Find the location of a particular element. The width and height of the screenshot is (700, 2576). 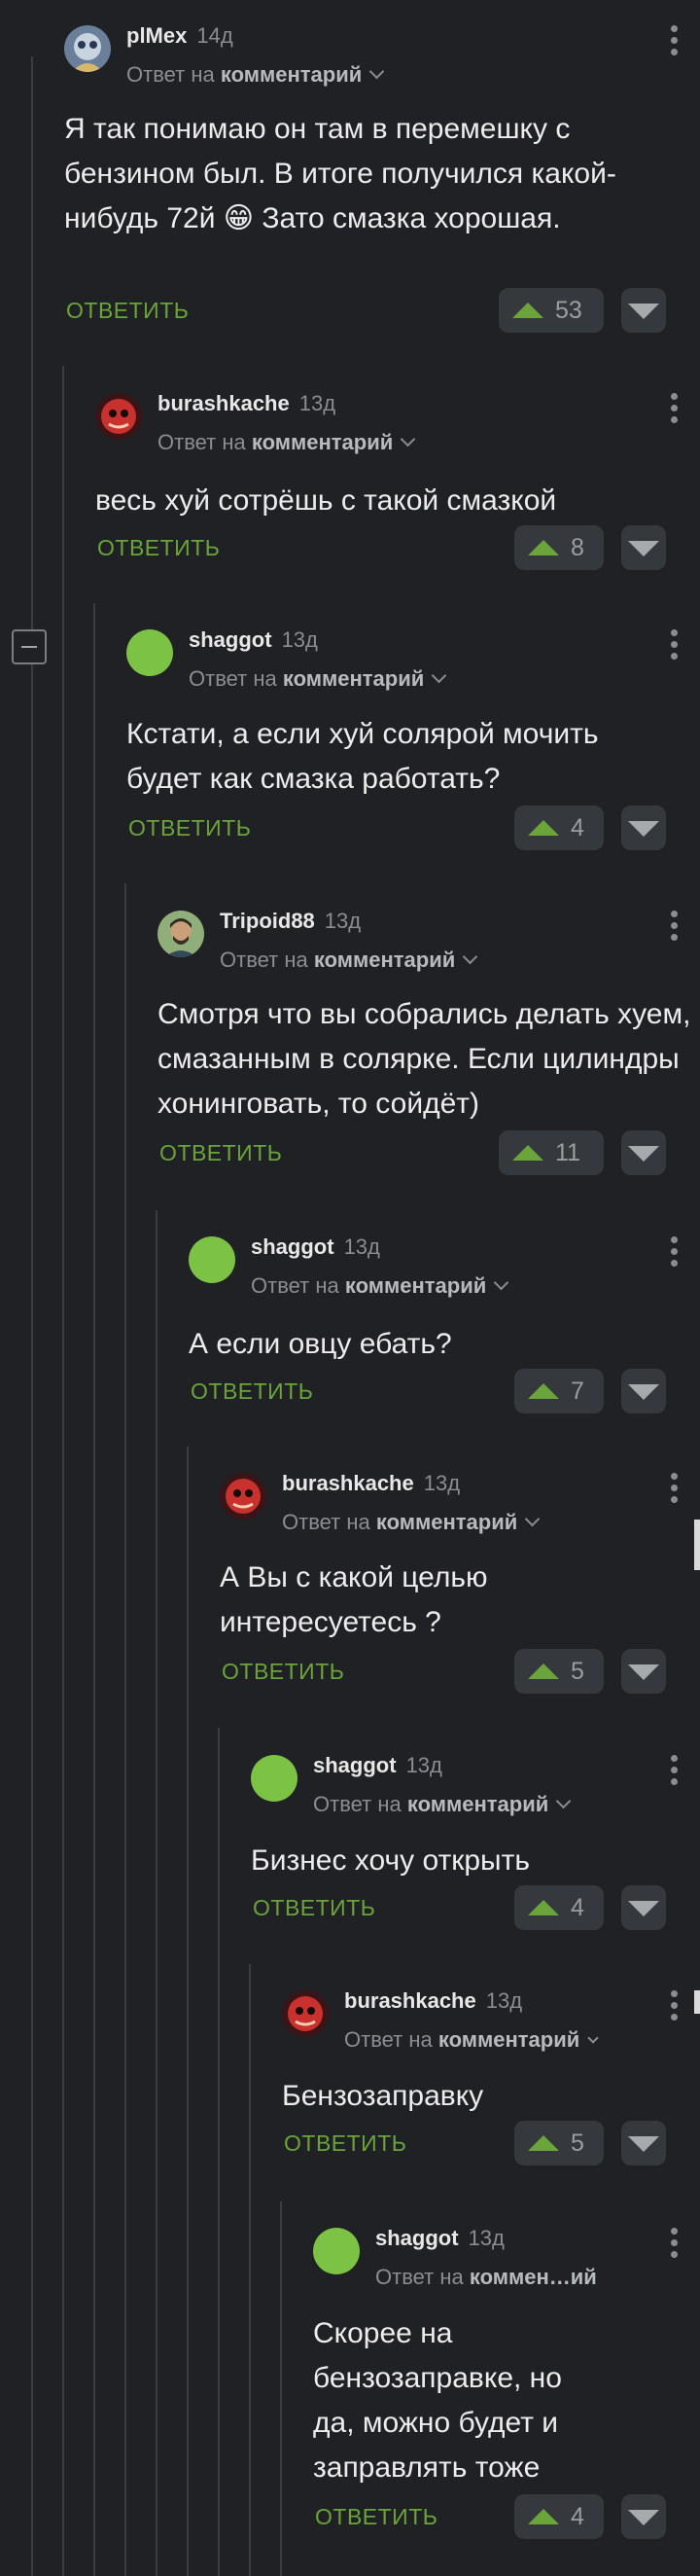

vote-controls: 8 is located at coordinates (590, 547).